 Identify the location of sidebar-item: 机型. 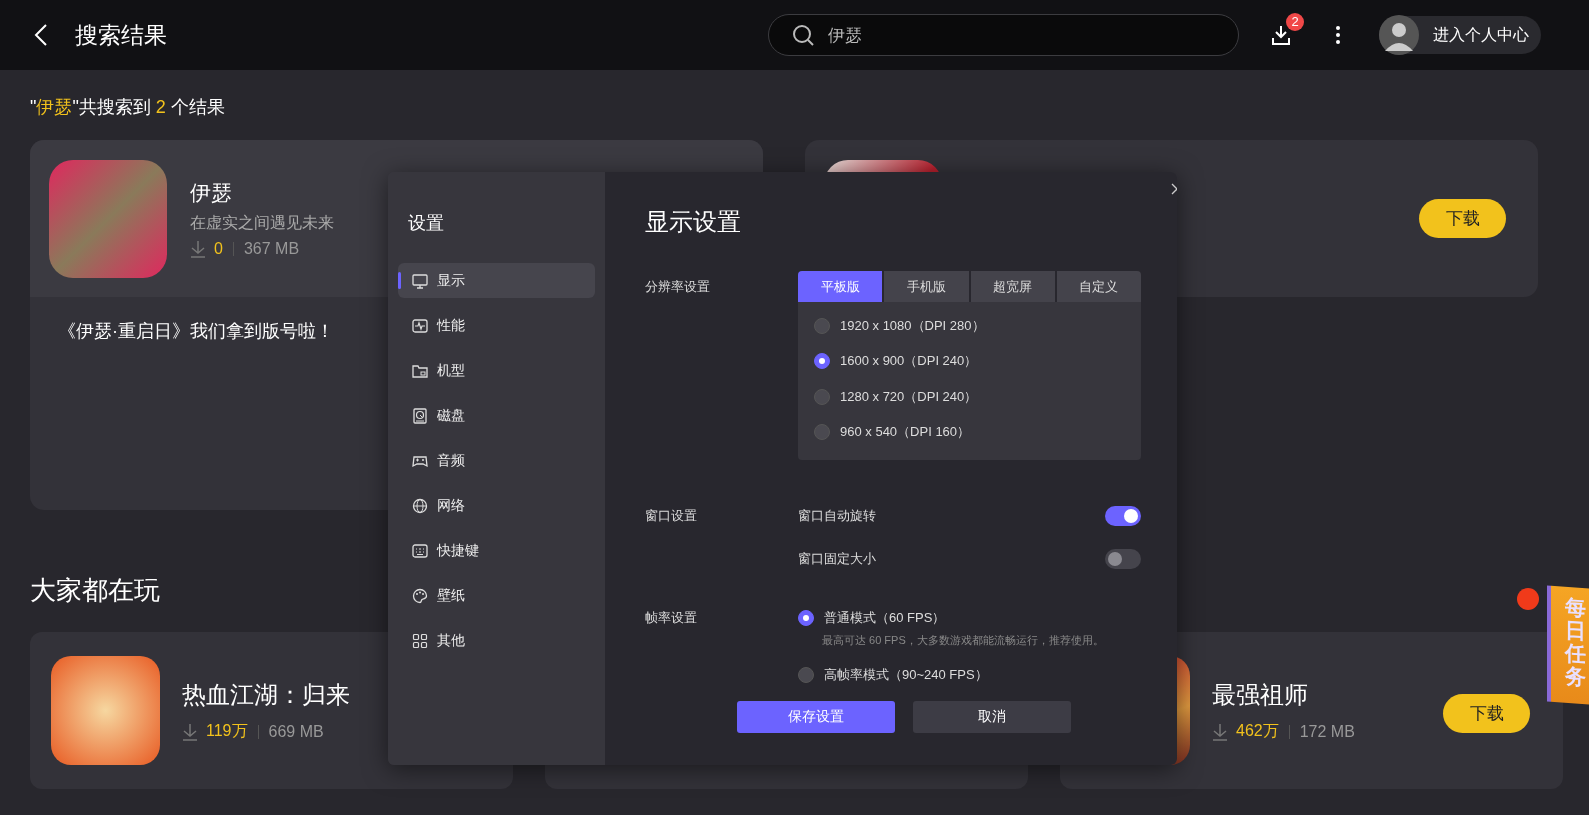
(496, 370).